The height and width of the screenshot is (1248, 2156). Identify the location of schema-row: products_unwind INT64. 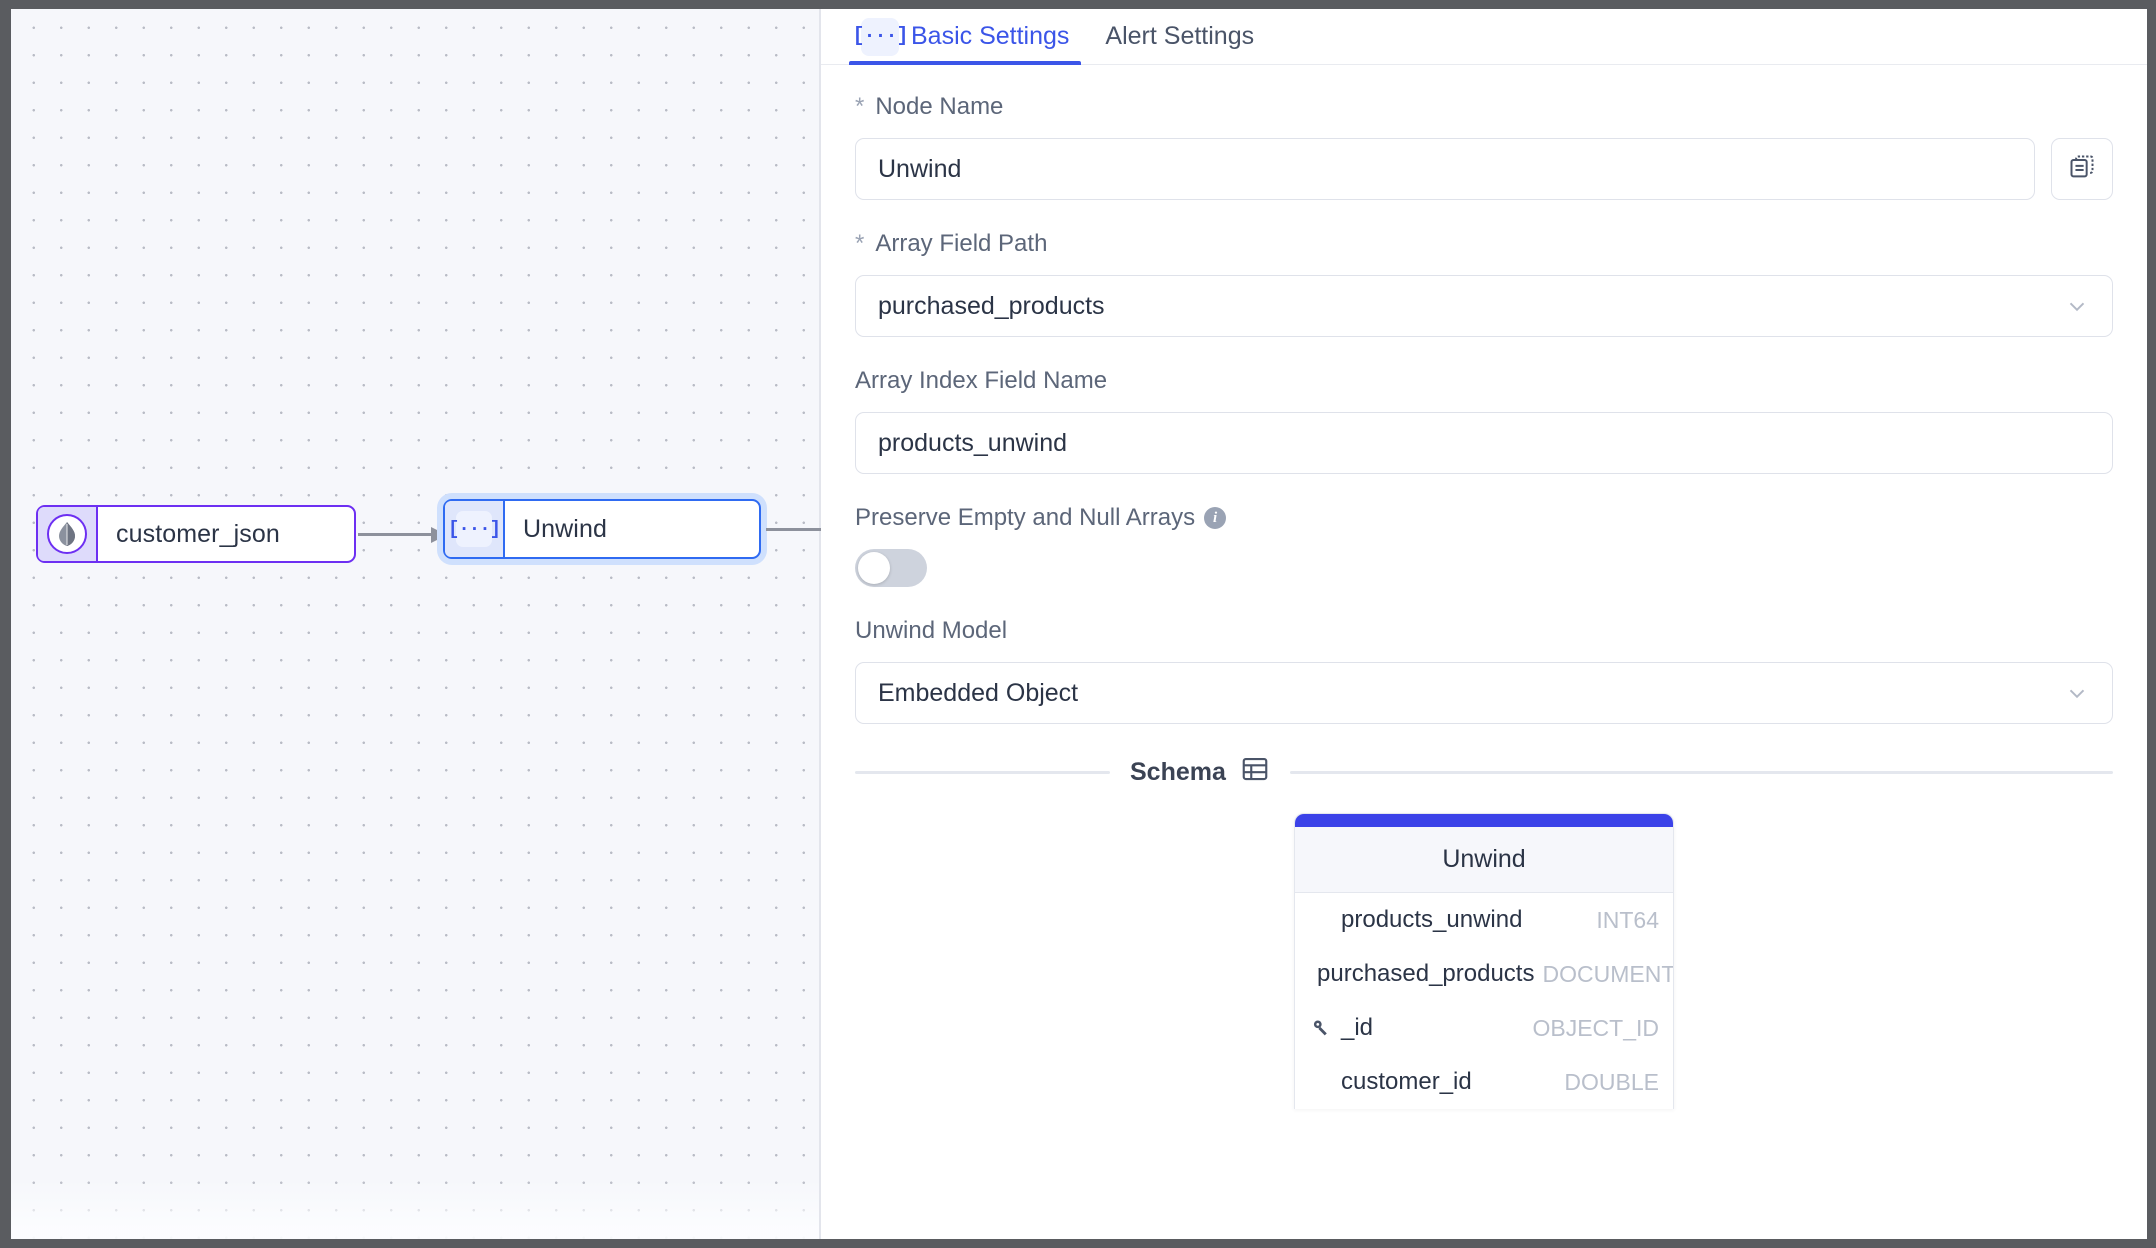
(1484, 920).